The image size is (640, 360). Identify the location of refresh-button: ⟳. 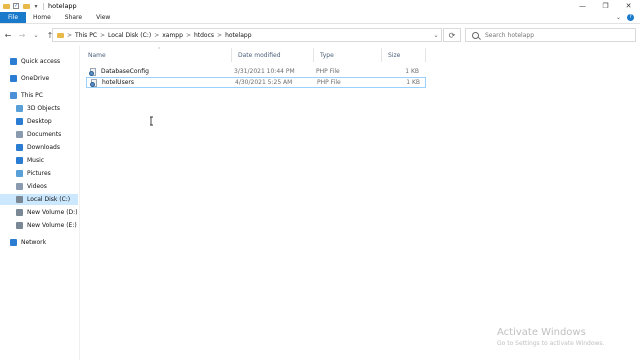
(452, 35).